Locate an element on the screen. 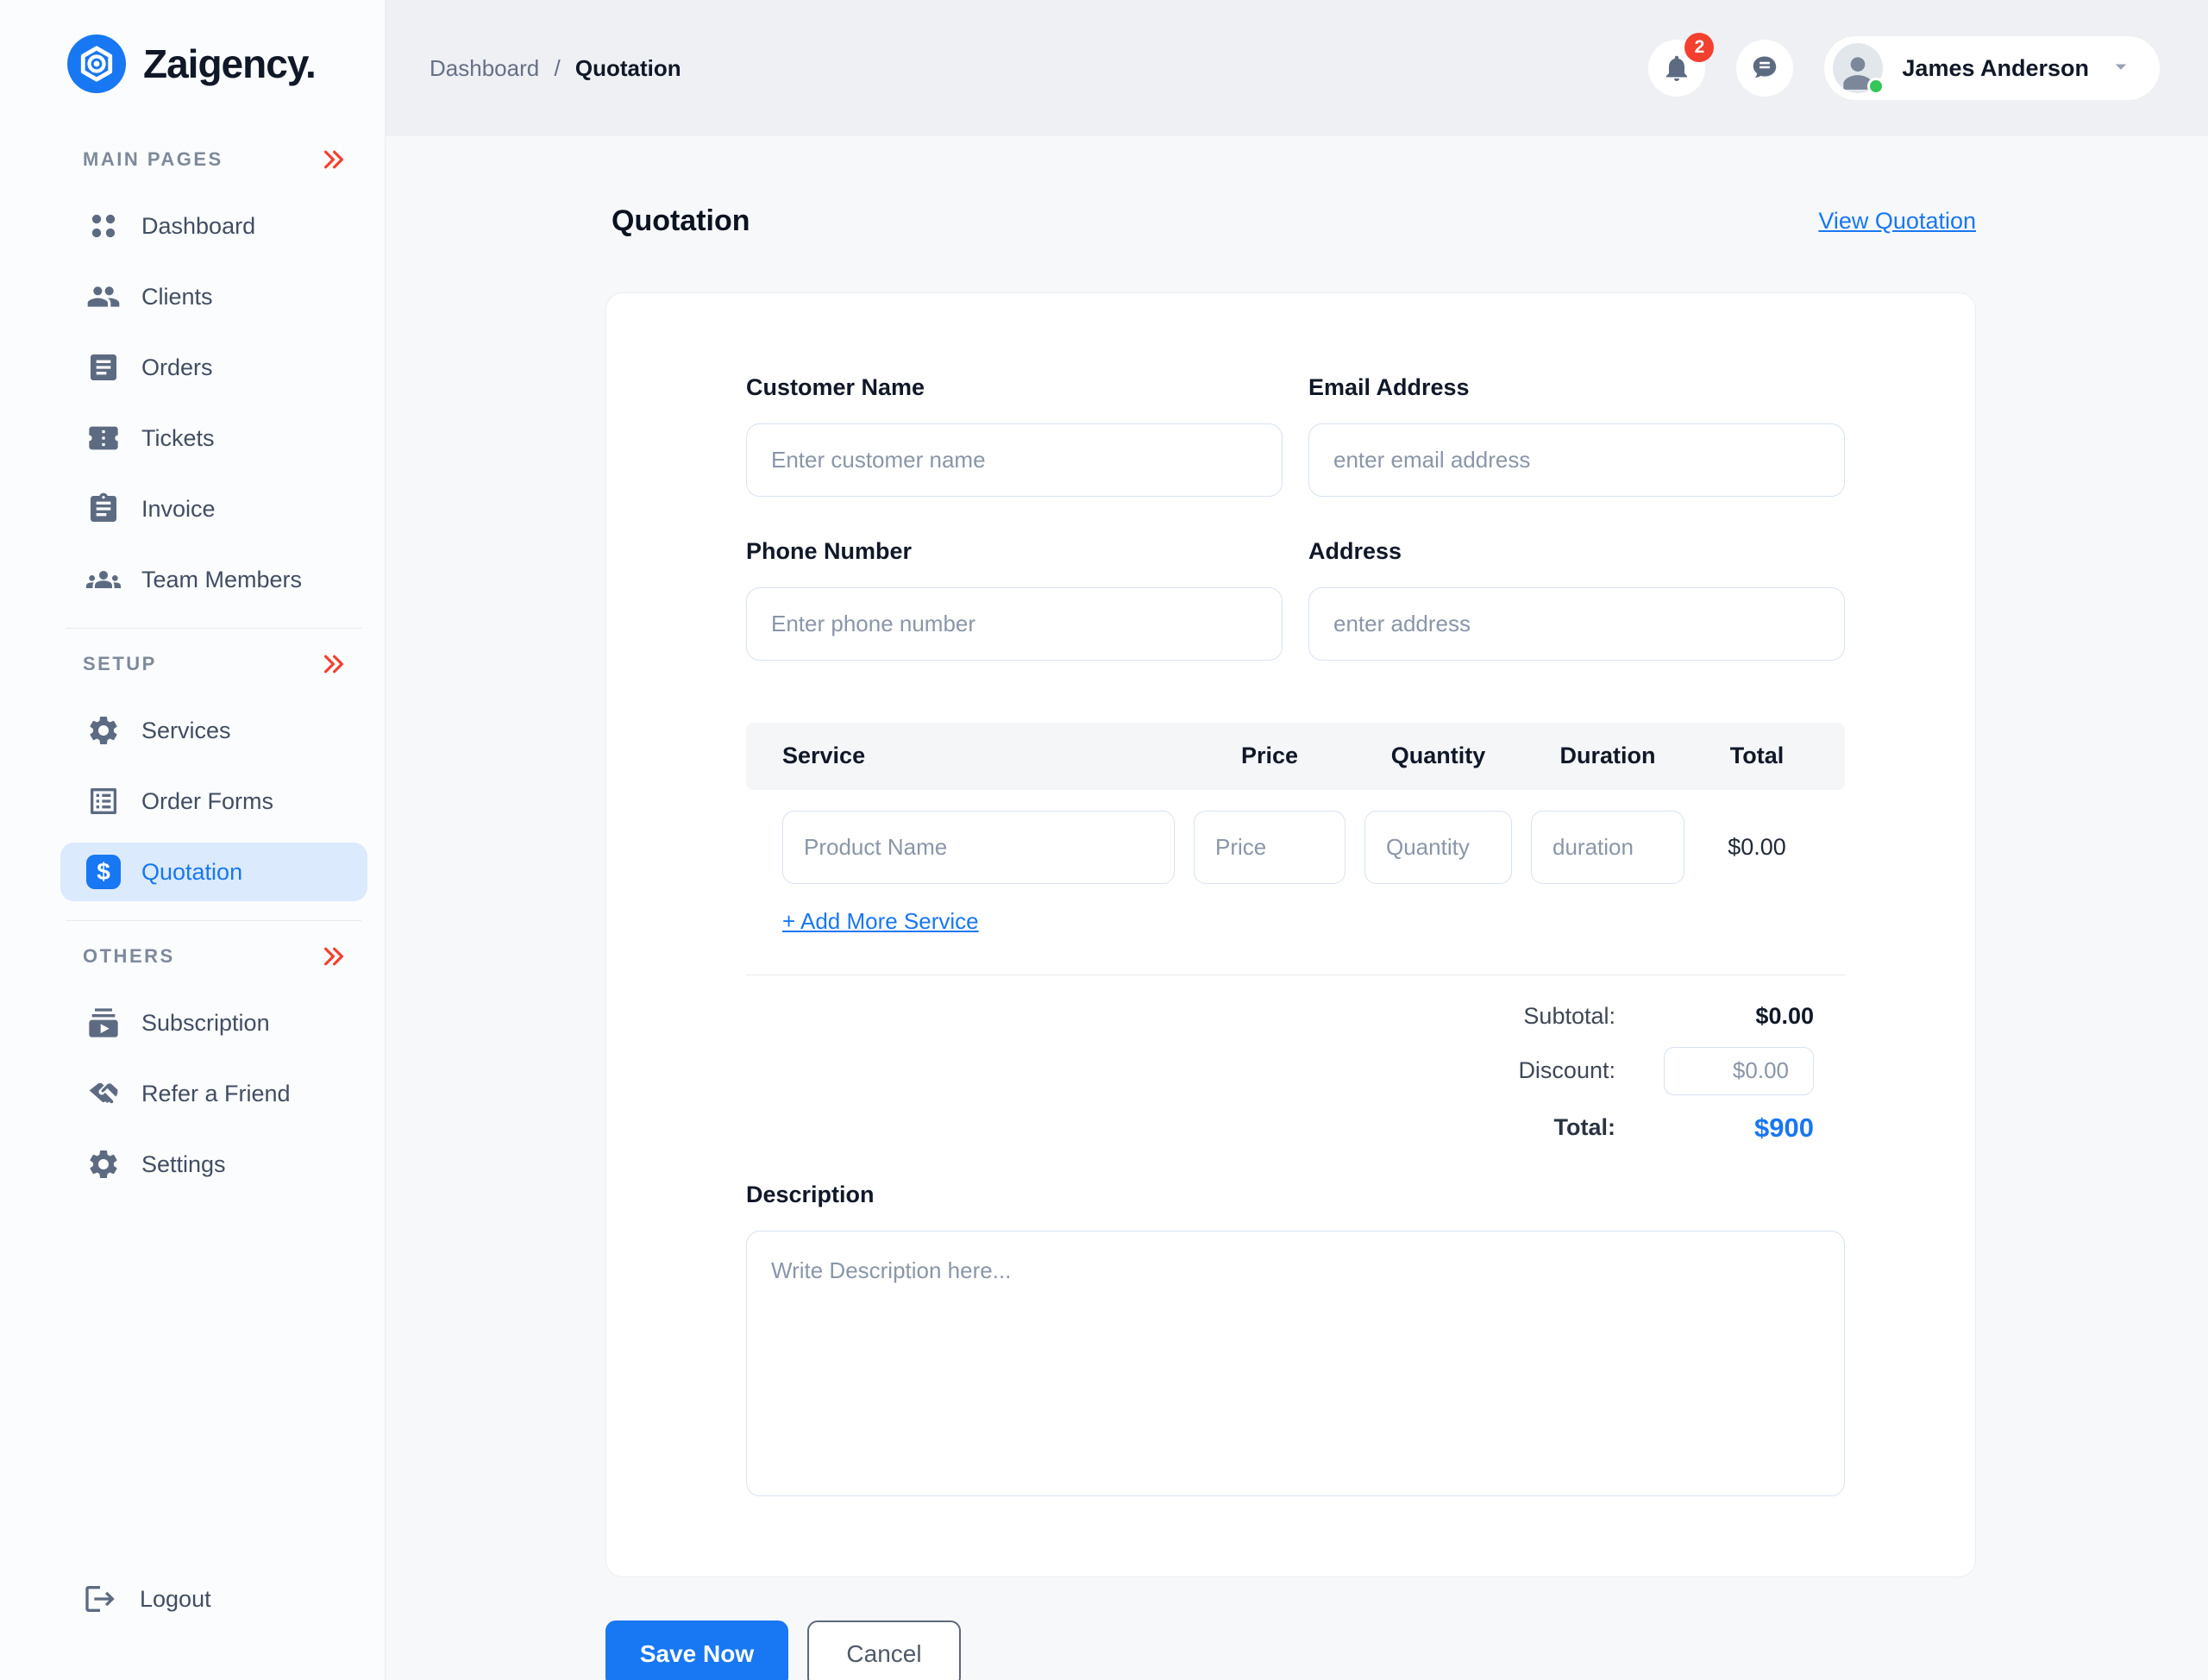  sidebar-item-orders: Orders is located at coordinates (213, 368).